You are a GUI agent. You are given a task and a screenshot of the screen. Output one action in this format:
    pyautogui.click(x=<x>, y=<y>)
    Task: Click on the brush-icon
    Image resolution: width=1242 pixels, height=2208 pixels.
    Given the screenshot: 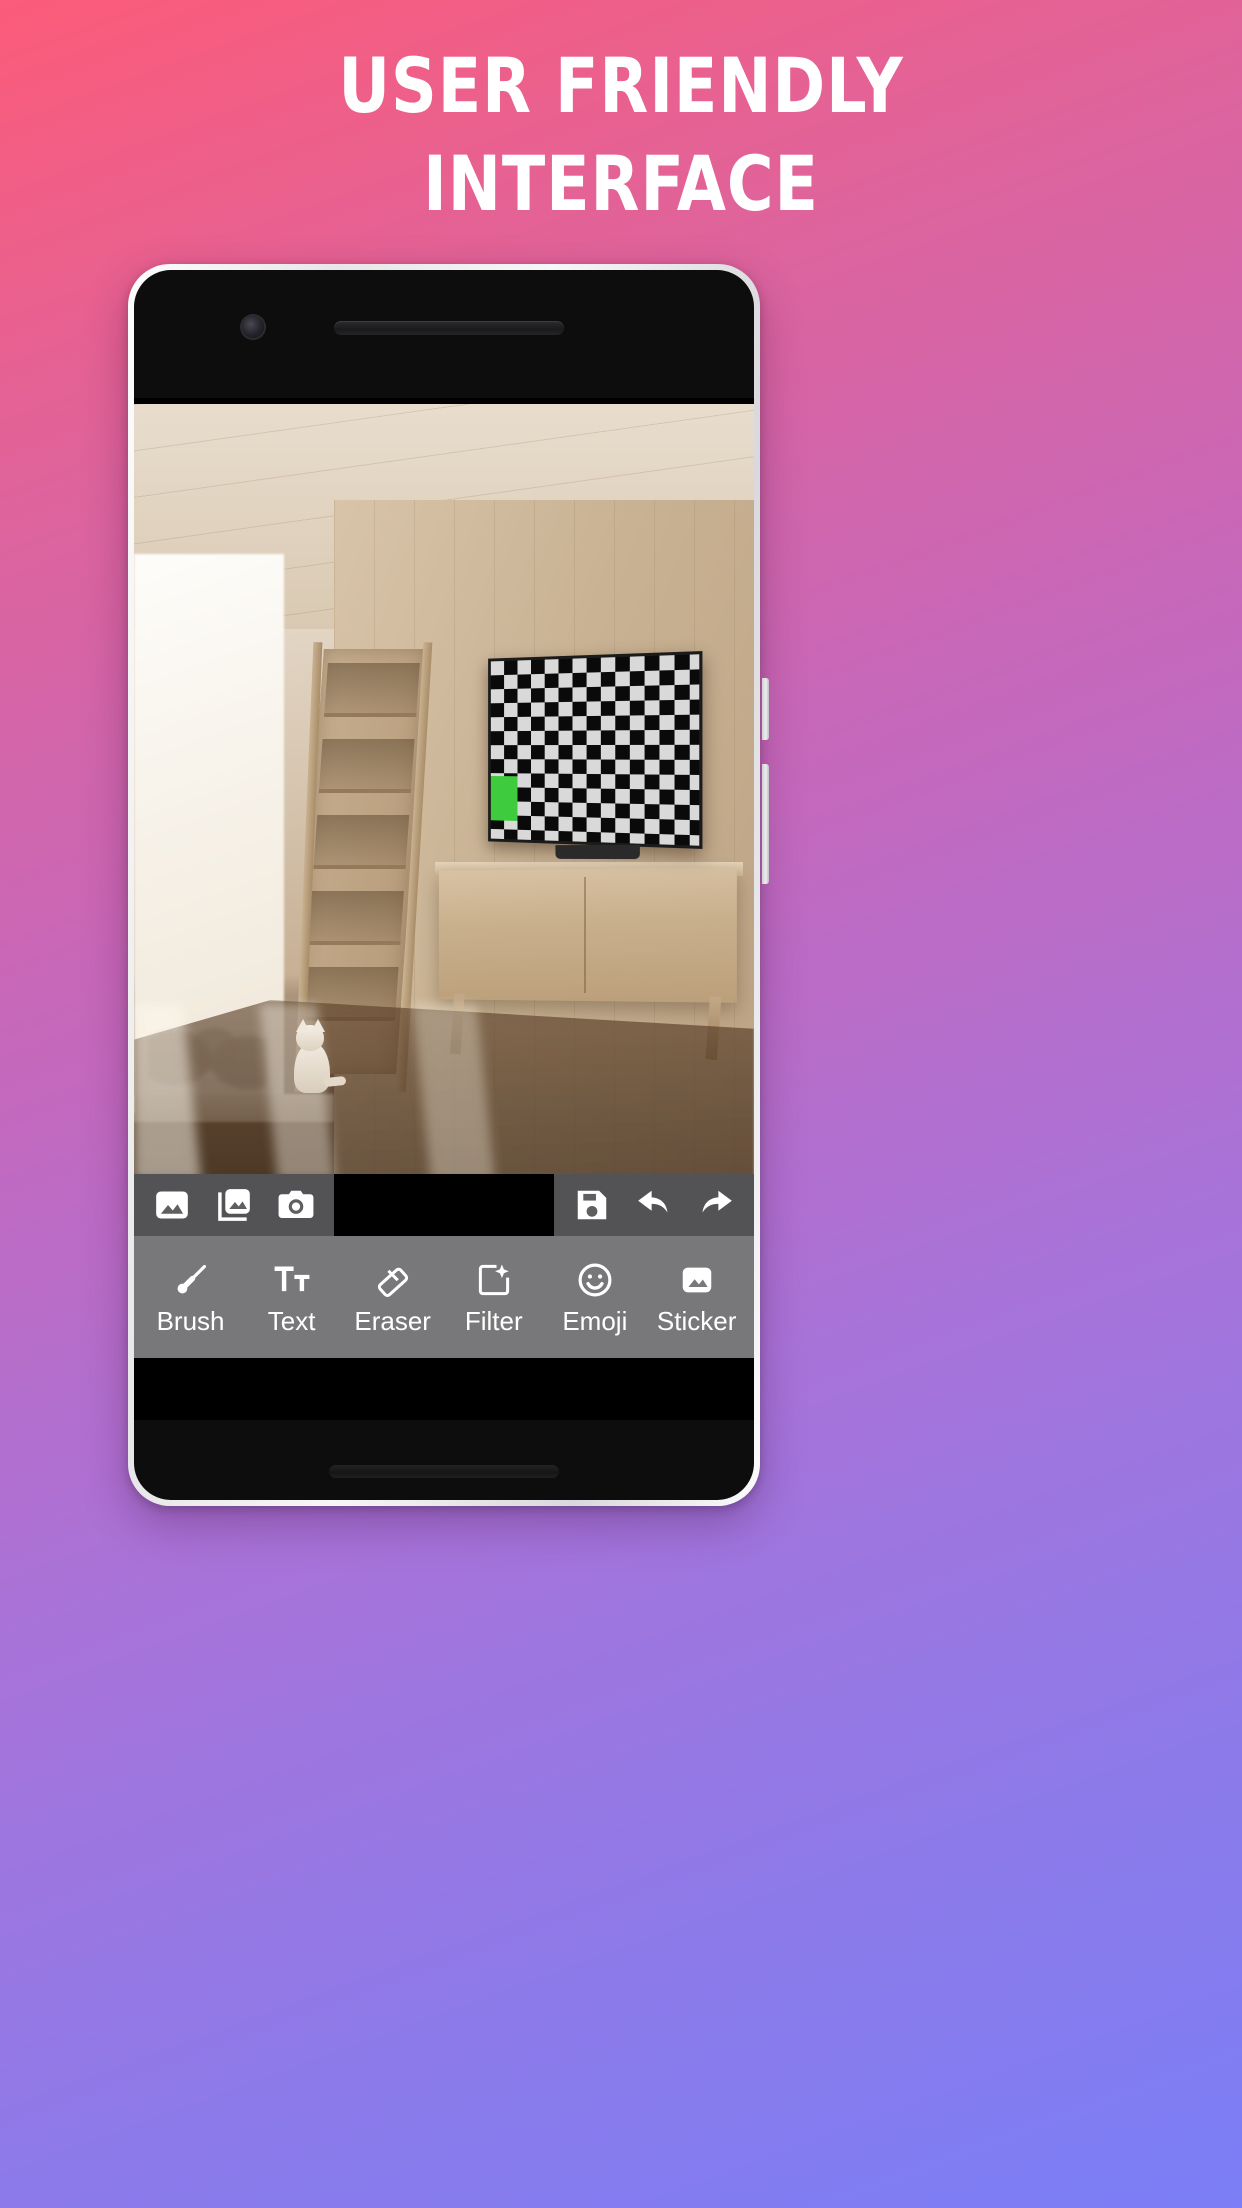 What is the action you would take?
    pyautogui.click(x=191, y=1280)
    